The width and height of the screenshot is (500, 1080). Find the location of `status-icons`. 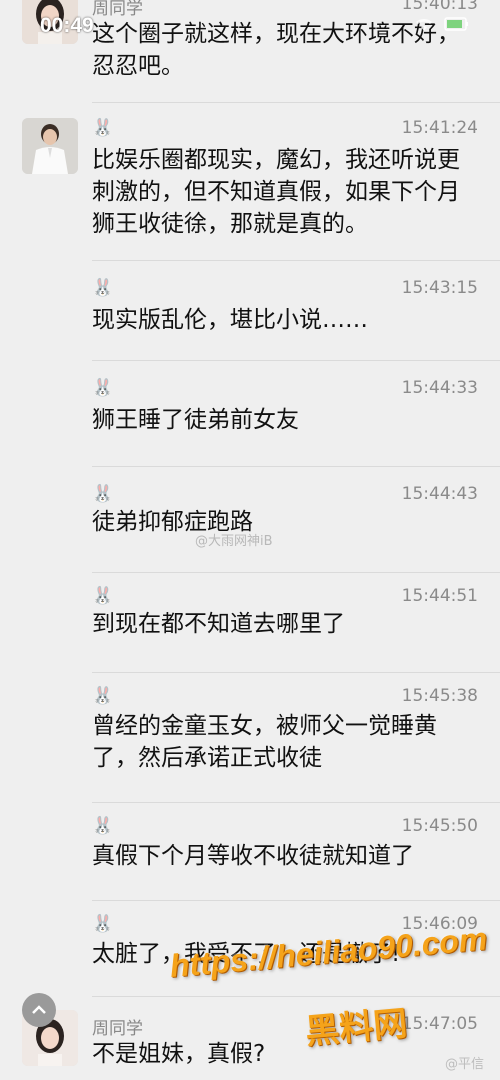

status-icons is located at coordinates (442, 26).